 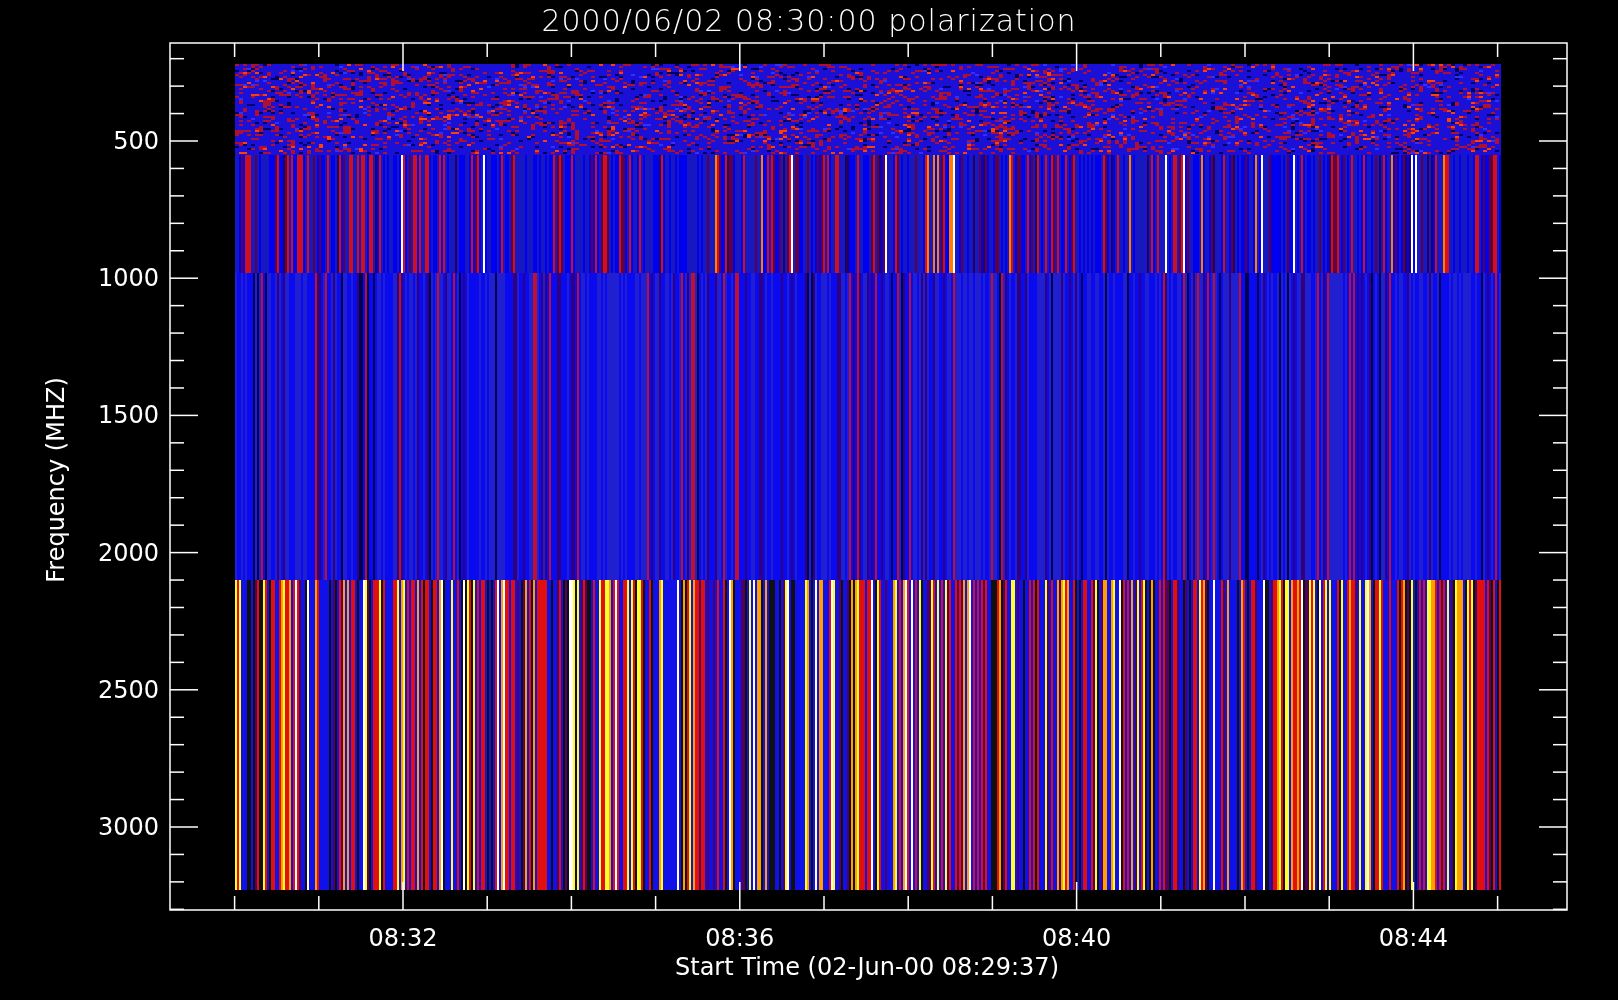 What do you see at coordinates (403, 938) in the screenshot?
I see `axis-tick-label: 08:32` at bounding box center [403, 938].